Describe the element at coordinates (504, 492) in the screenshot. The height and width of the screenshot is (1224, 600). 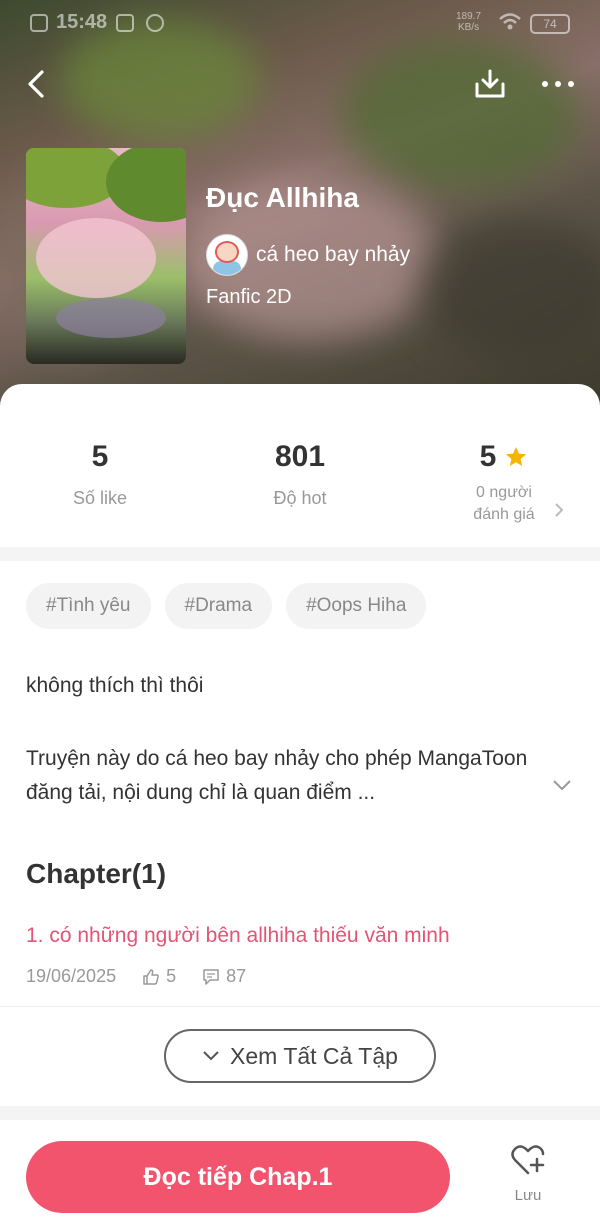
I see `rating-count-label: 0 người` at that location.